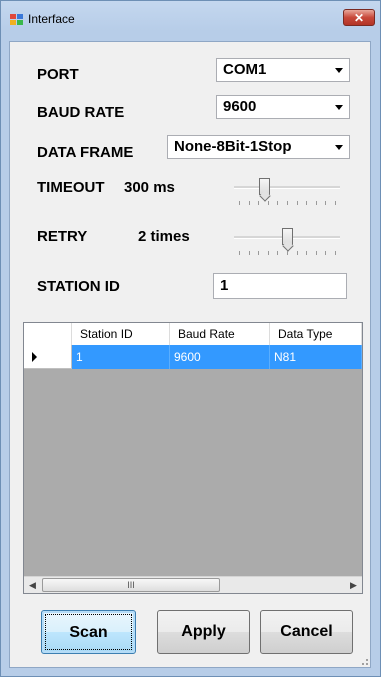  I want to click on station-id-input: 1, so click(280, 286).